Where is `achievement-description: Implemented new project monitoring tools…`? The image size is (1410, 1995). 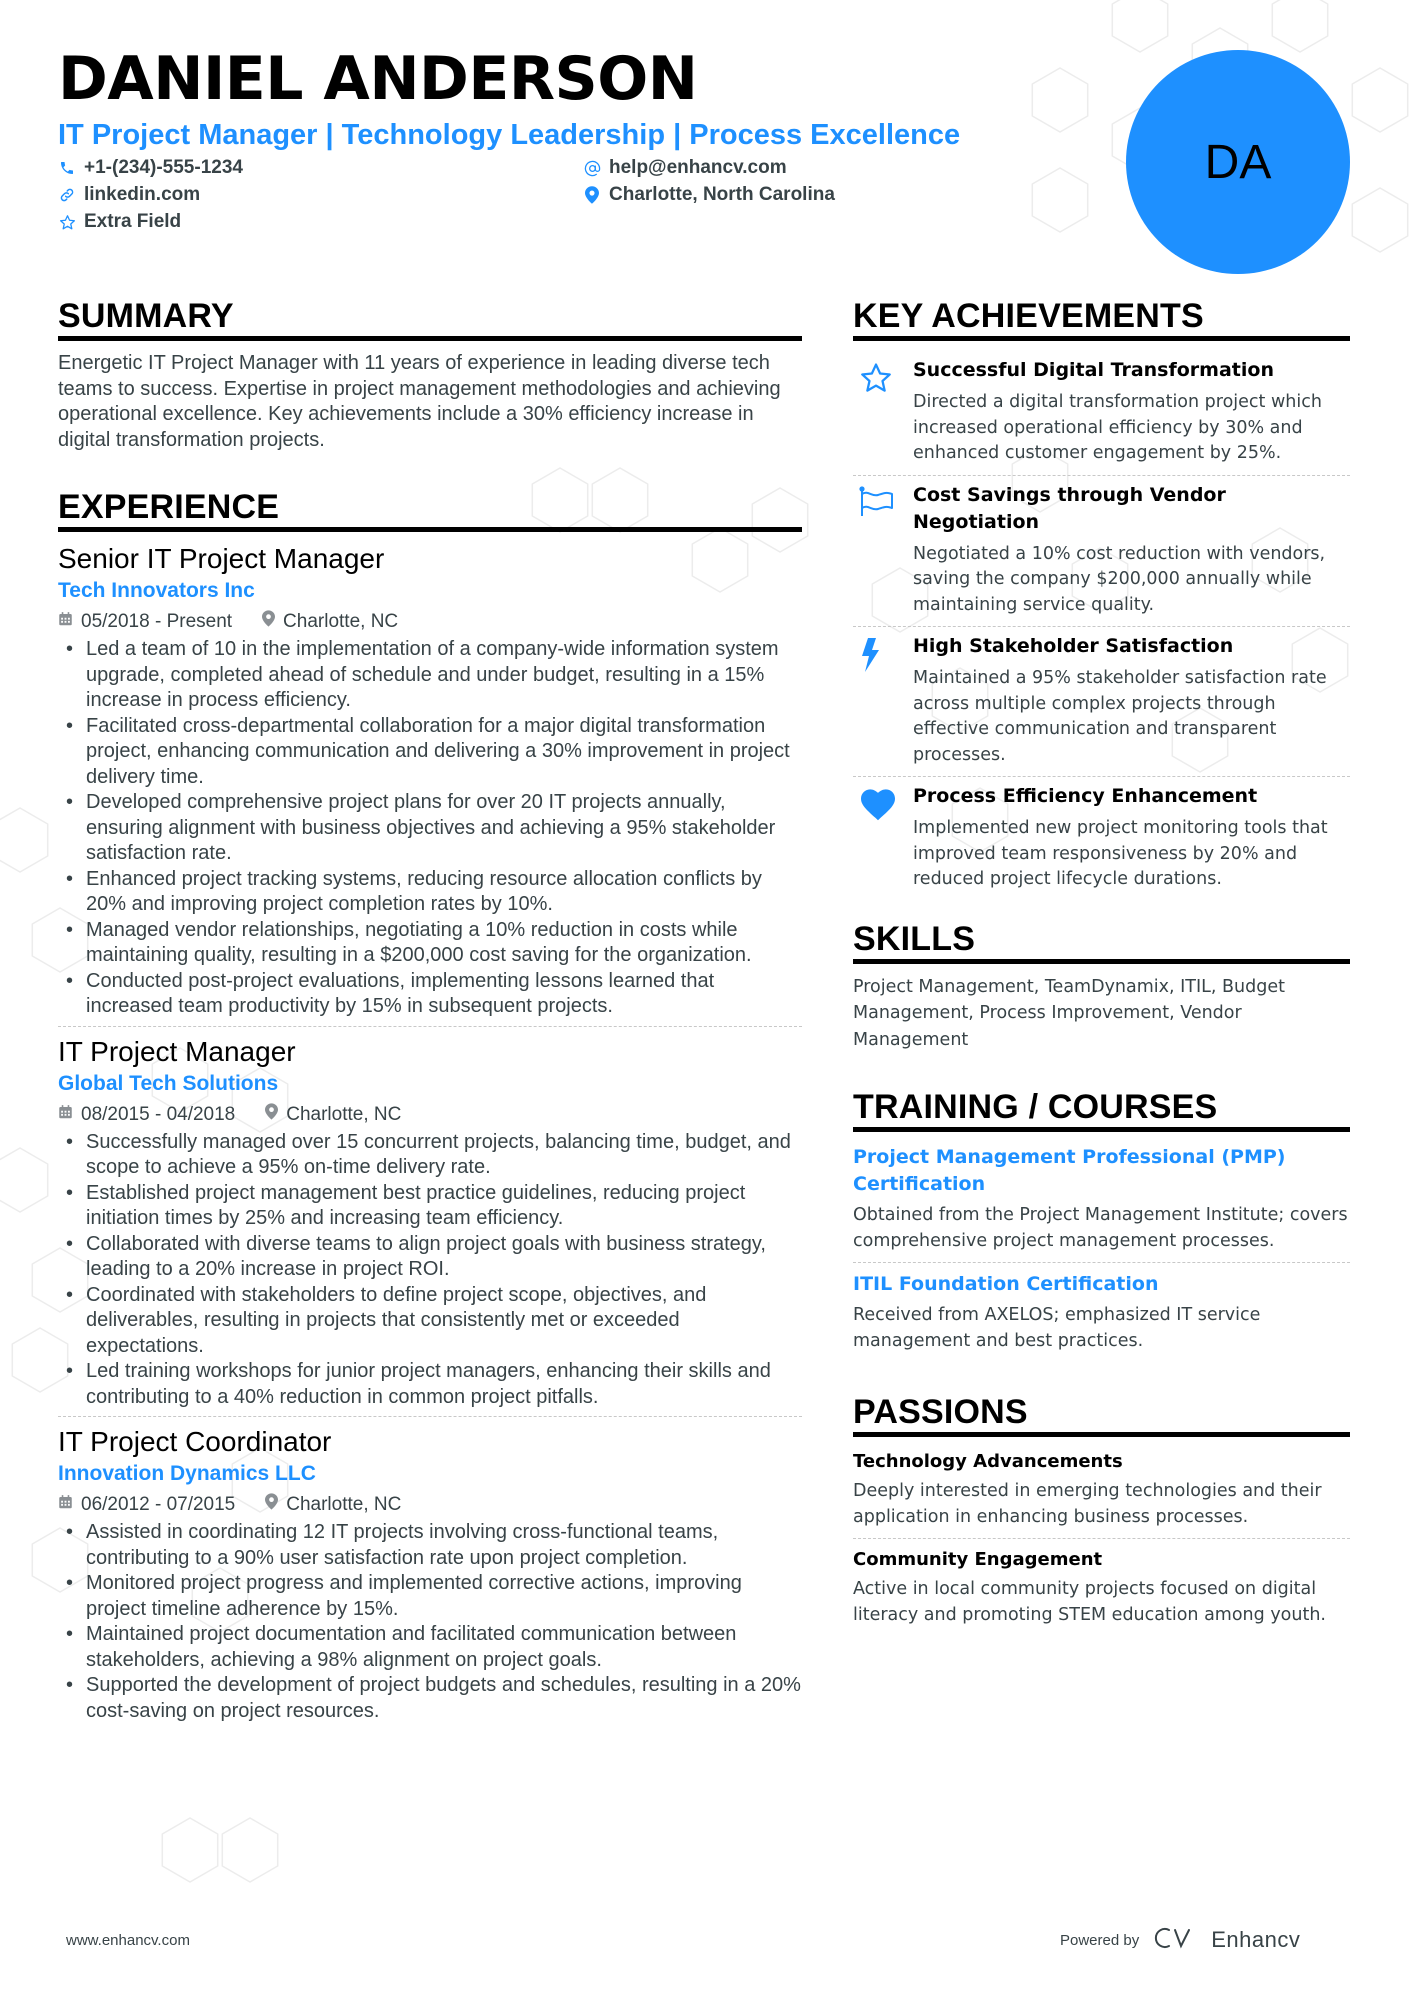
achievement-description: Implemented new project monitoring tools… is located at coordinates (1120, 853).